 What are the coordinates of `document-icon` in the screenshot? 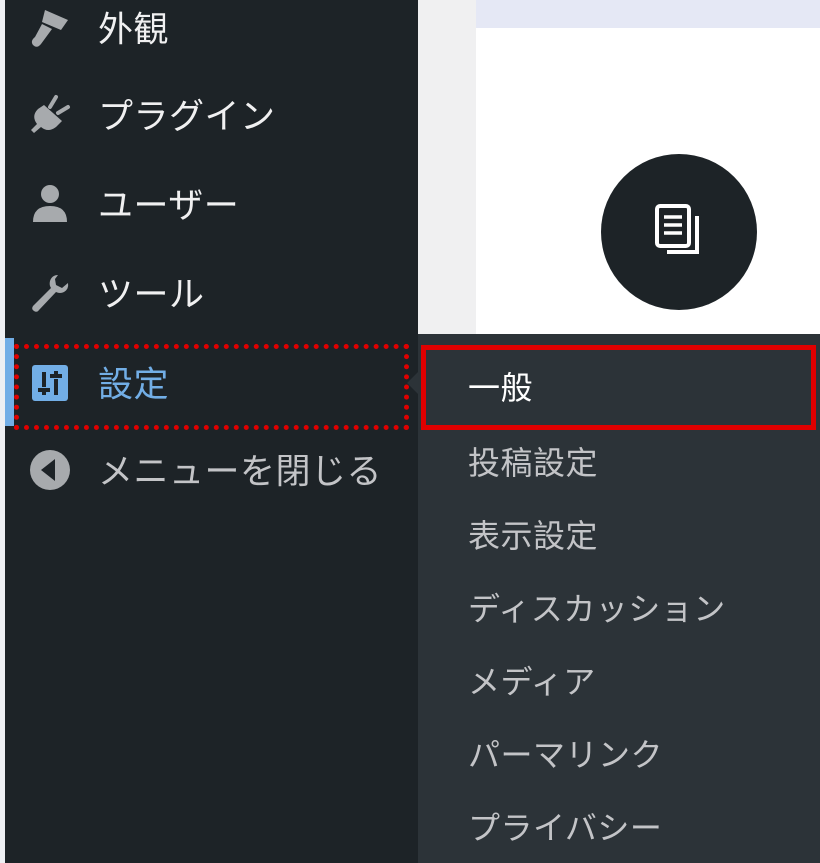 It's located at (679, 232).